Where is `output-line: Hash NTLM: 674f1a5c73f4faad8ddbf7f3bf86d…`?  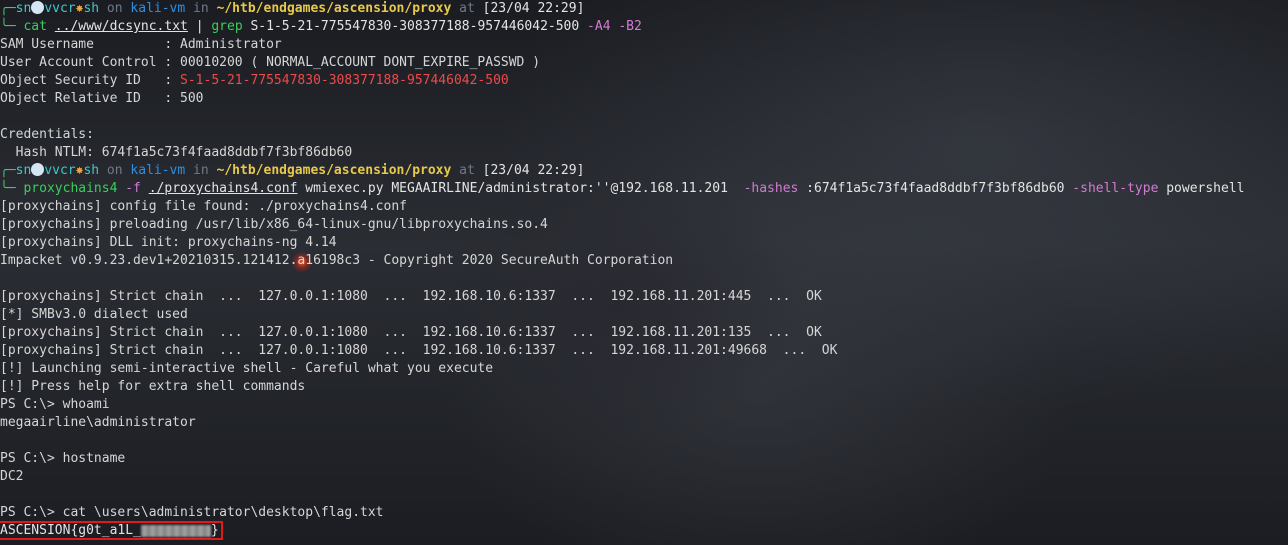 output-line: Hash NTLM: 674f1a5c73f4faad8ddbf7f3bf86d… is located at coordinates (176, 152).